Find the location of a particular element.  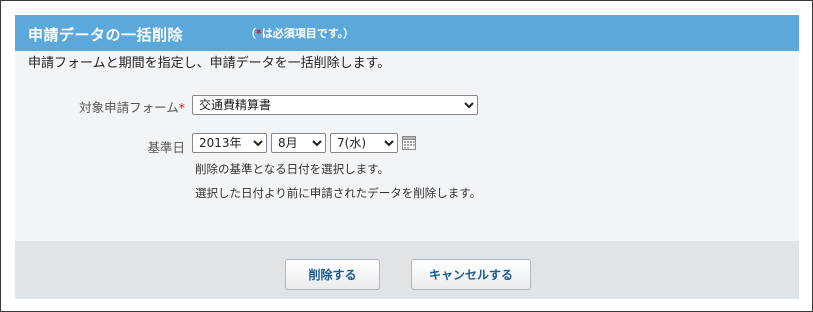

day-select: 7(水) is located at coordinates (364, 143).